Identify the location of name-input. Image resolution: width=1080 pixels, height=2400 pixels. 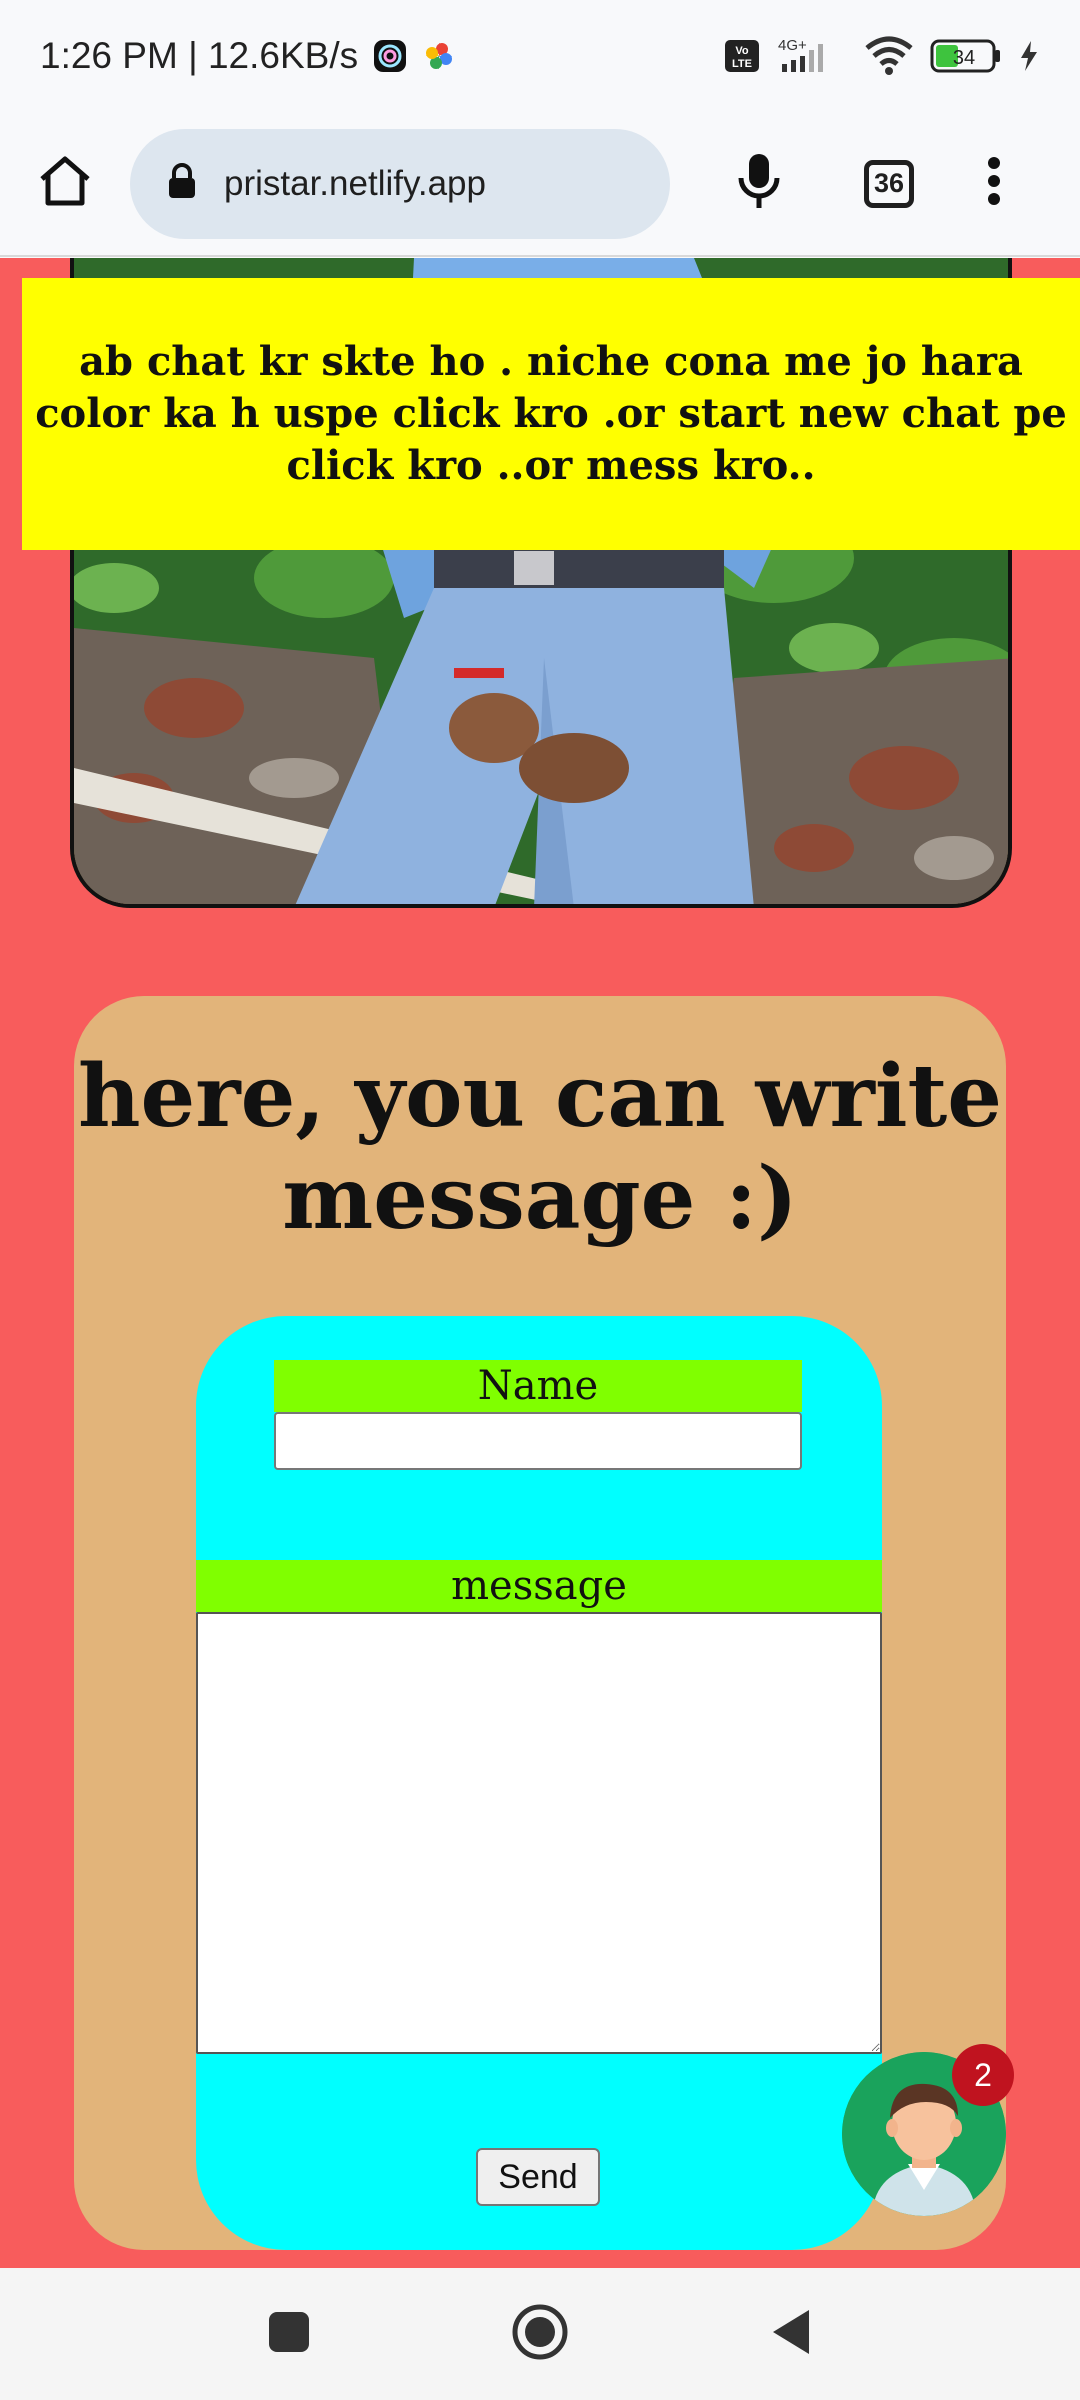
(538, 1441).